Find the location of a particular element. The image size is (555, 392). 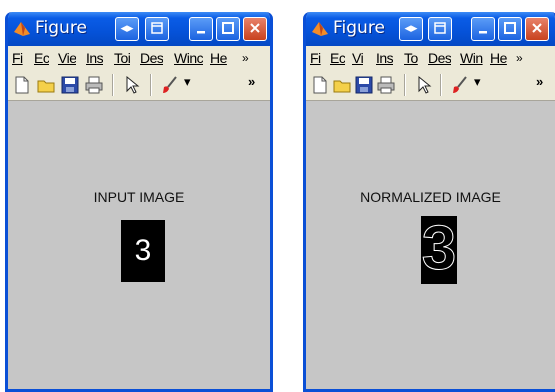

menu-tools: To is located at coordinates (411, 58).